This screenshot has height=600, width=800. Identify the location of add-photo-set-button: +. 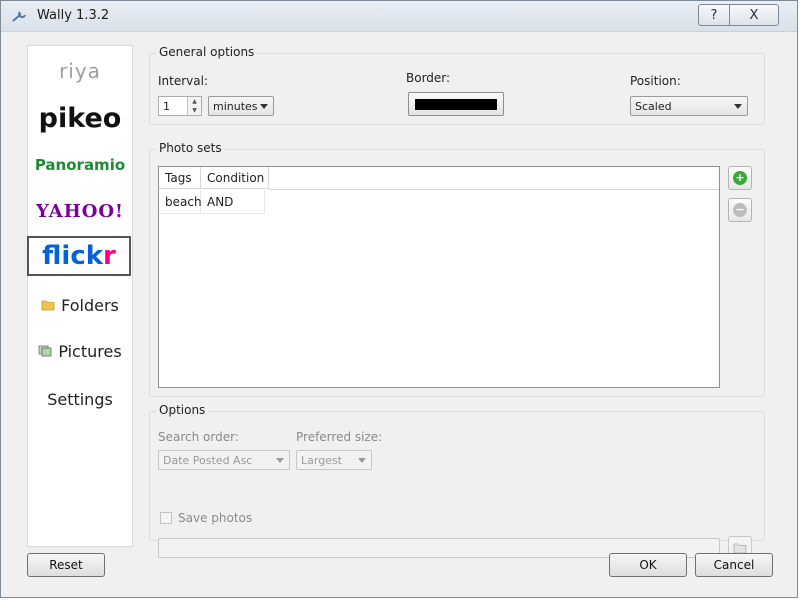
(740, 178).